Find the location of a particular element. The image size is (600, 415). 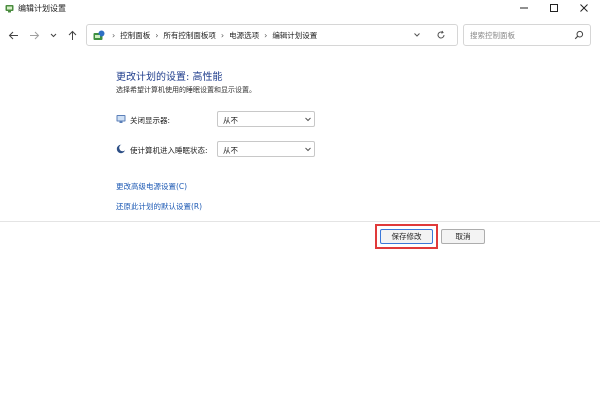

page-title: 更改计划的设置: 高性能 is located at coordinates (169, 77).